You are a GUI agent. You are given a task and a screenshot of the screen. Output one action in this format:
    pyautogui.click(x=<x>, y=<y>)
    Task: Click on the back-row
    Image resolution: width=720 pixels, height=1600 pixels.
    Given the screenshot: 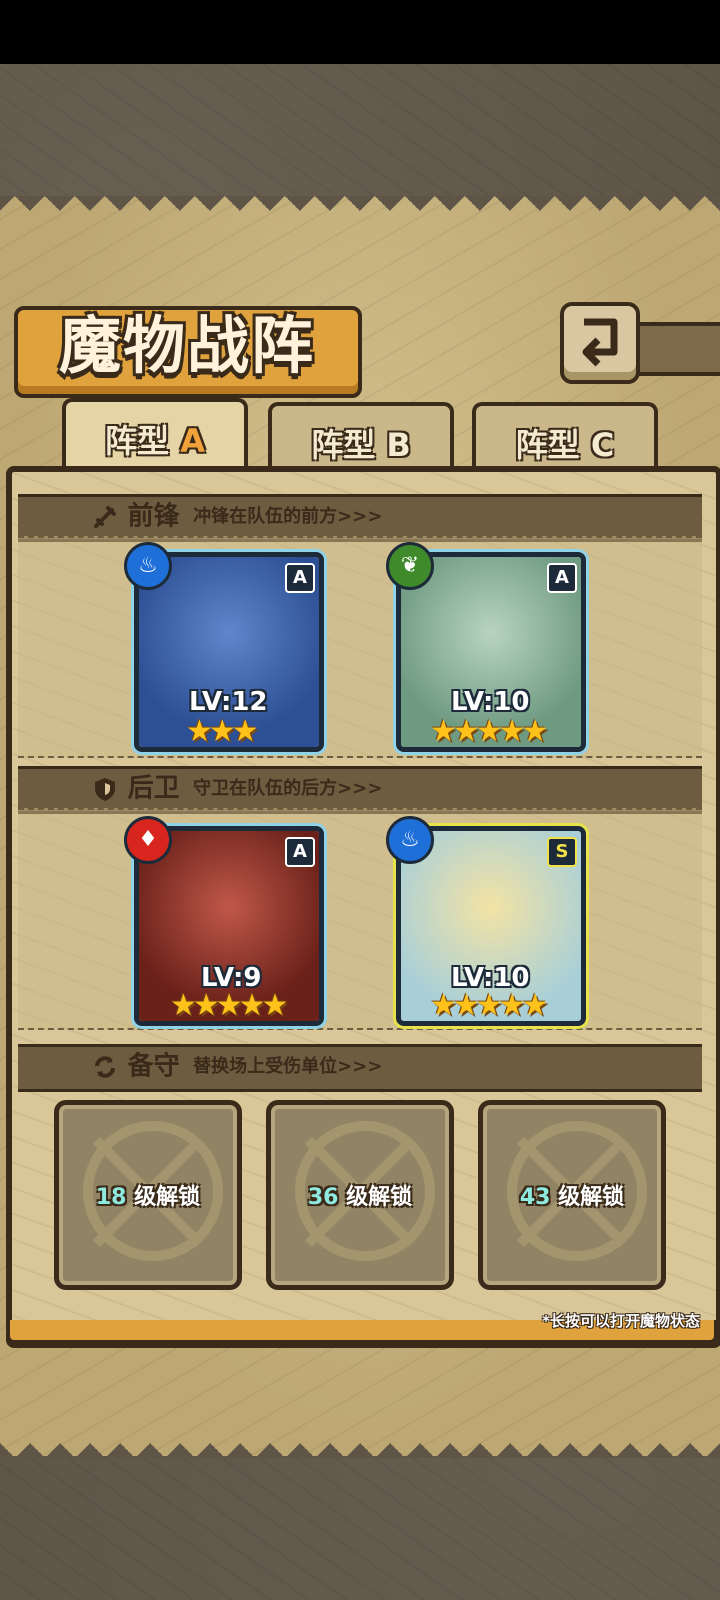 What is the action you would take?
    pyautogui.click(x=360, y=919)
    